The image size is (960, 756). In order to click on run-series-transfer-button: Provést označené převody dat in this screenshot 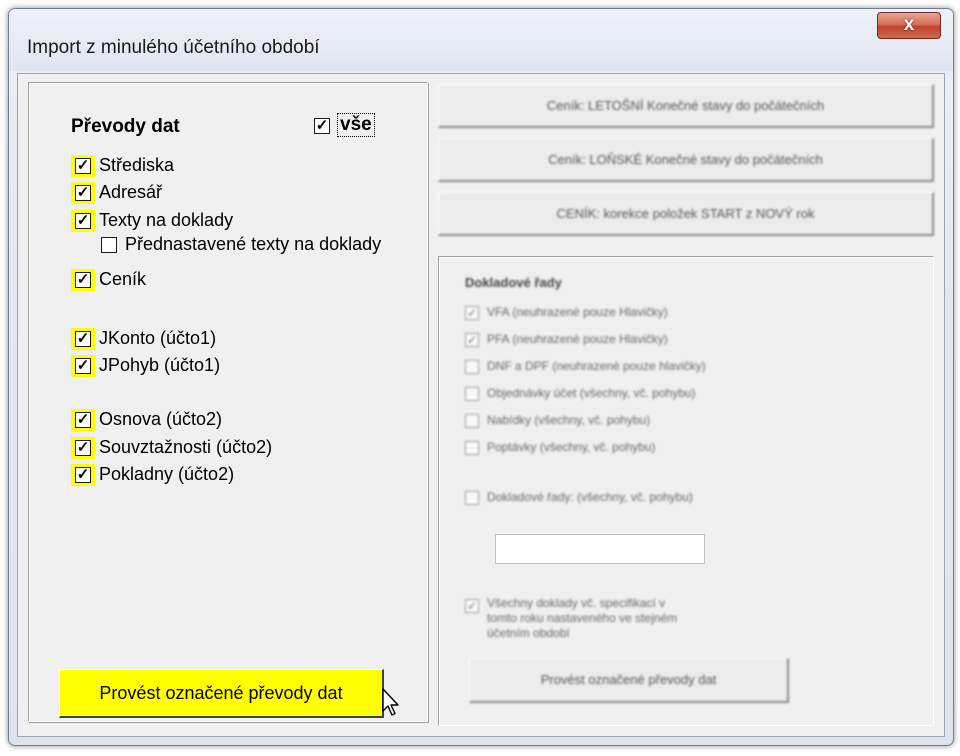, I will do `click(629, 680)`.